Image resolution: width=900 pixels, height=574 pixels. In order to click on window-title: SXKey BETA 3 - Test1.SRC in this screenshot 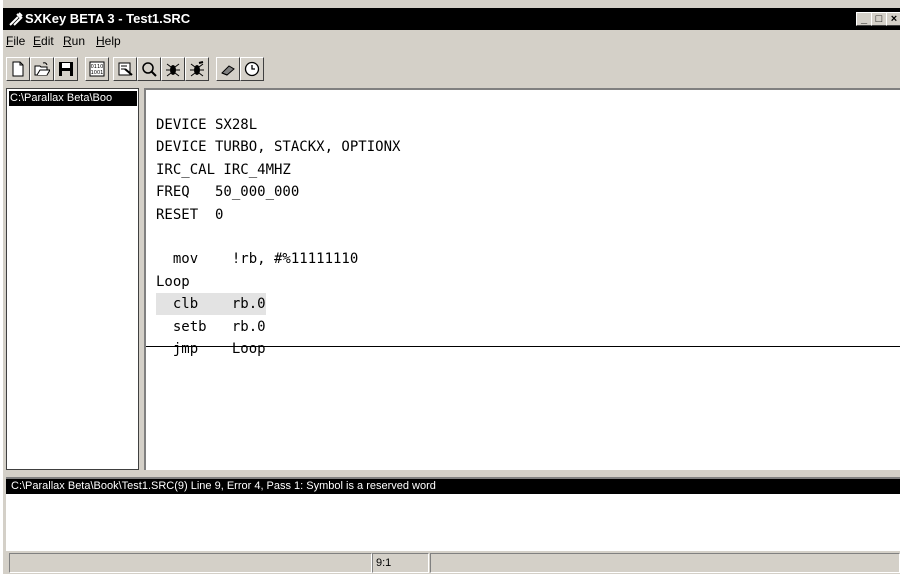, I will do `click(108, 18)`.